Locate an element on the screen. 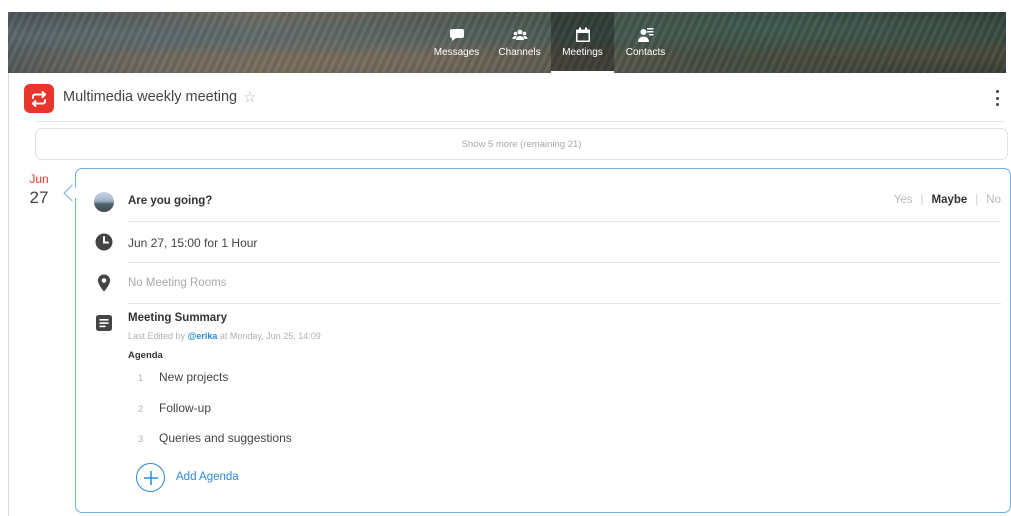 The width and height of the screenshot is (1011, 516). meeting-app-icon is located at coordinates (39, 98).